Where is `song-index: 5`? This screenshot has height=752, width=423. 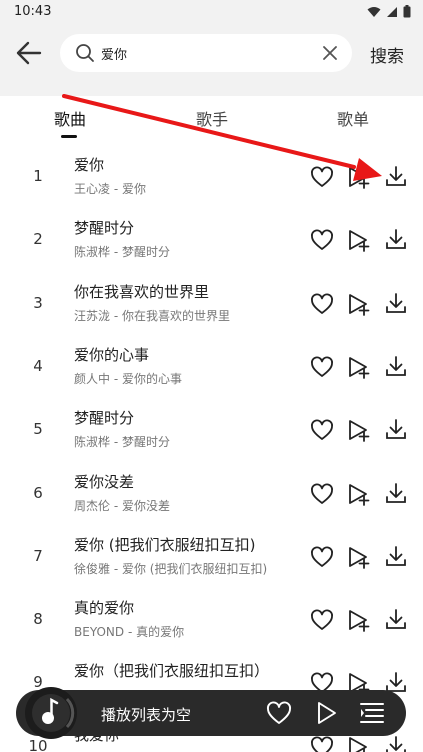
song-index: 5 is located at coordinates (38, 429).